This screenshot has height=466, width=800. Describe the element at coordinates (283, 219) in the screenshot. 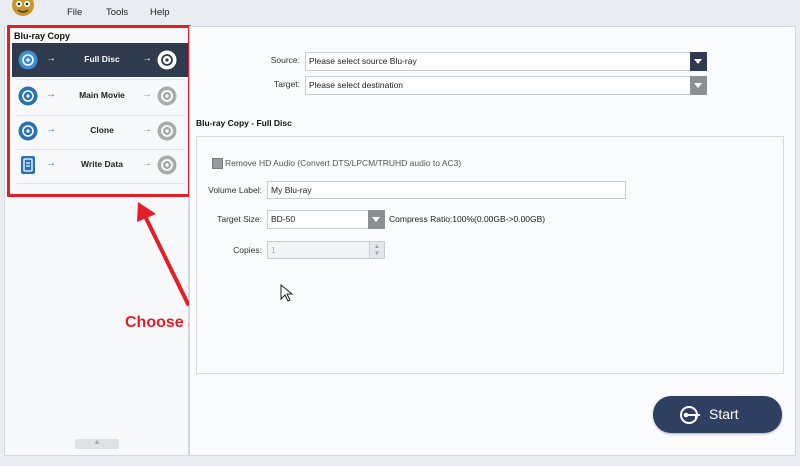

I see `target-size-value: BD-50` at that location.